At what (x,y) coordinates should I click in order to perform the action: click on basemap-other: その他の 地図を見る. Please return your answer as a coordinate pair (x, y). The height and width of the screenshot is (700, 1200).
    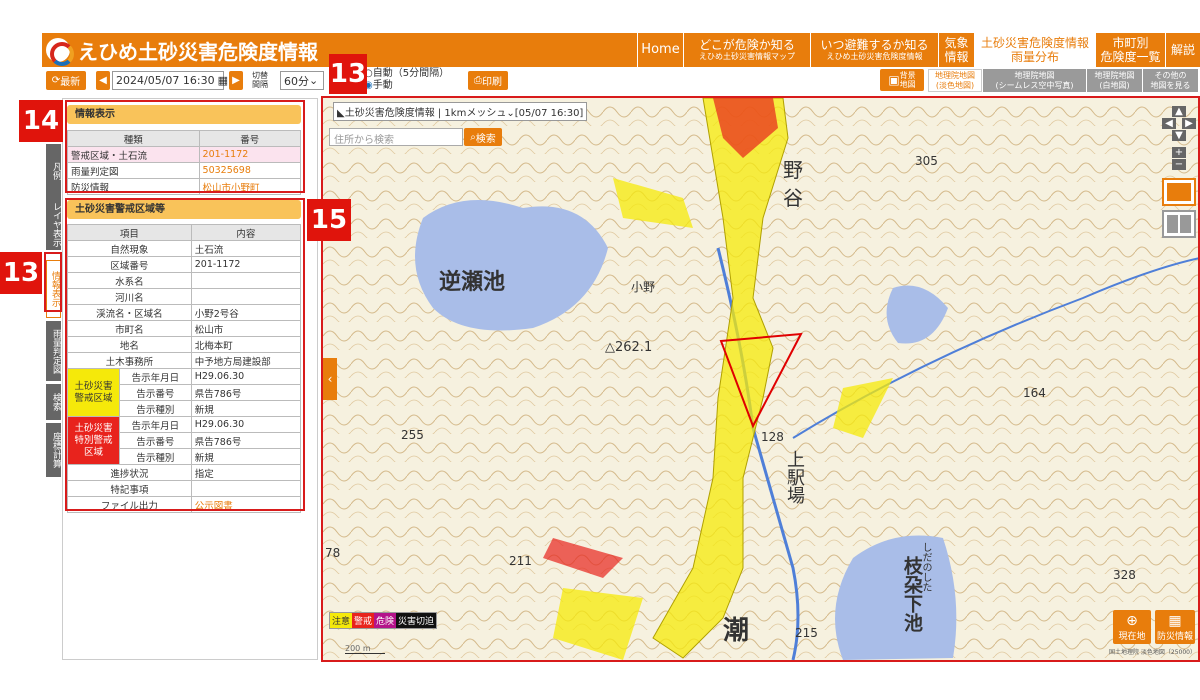
    Looking at the image, I should click on (1170, 80).